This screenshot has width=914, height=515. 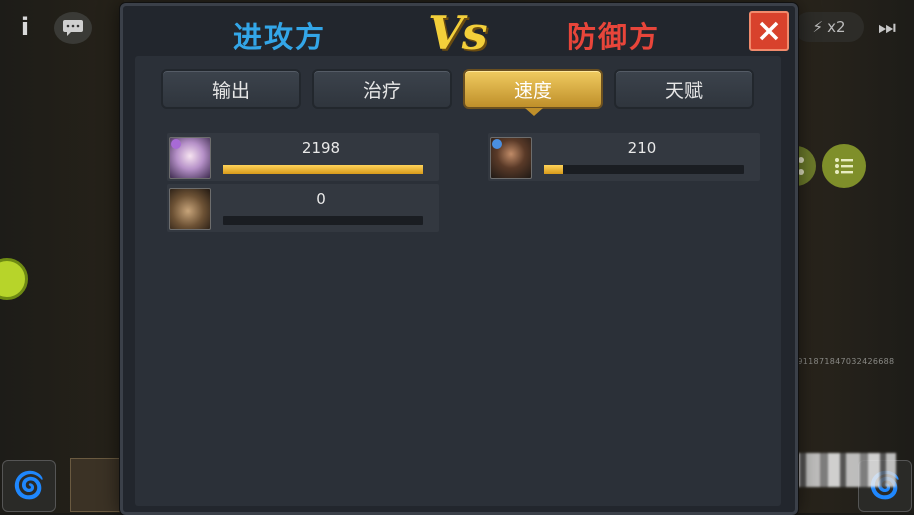 I want to click on female-hero-avatar, so click(x=190, y=158).